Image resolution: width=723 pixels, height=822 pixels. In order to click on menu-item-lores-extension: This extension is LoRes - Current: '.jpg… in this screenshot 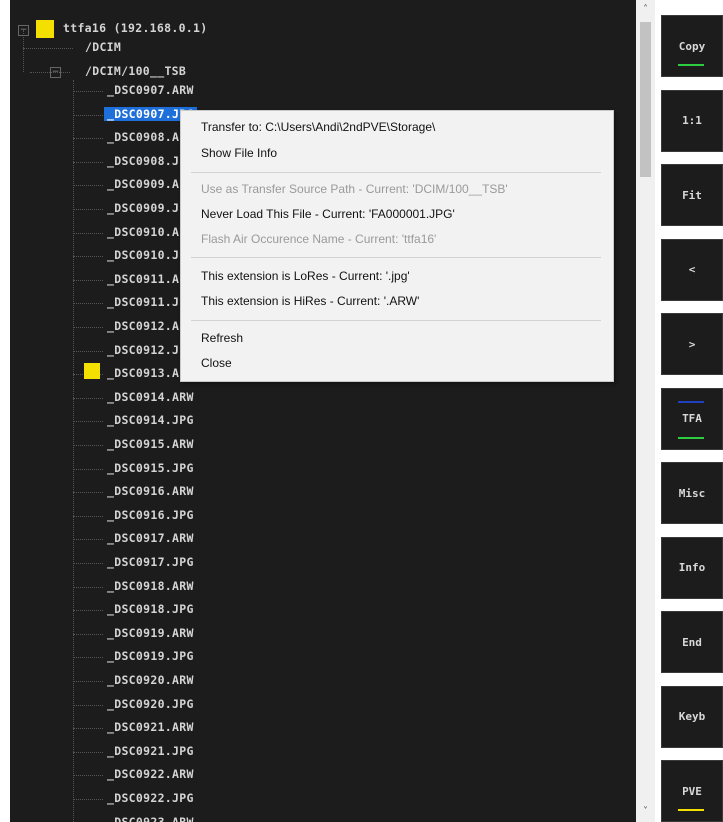, I will do `click(305, 276)`.